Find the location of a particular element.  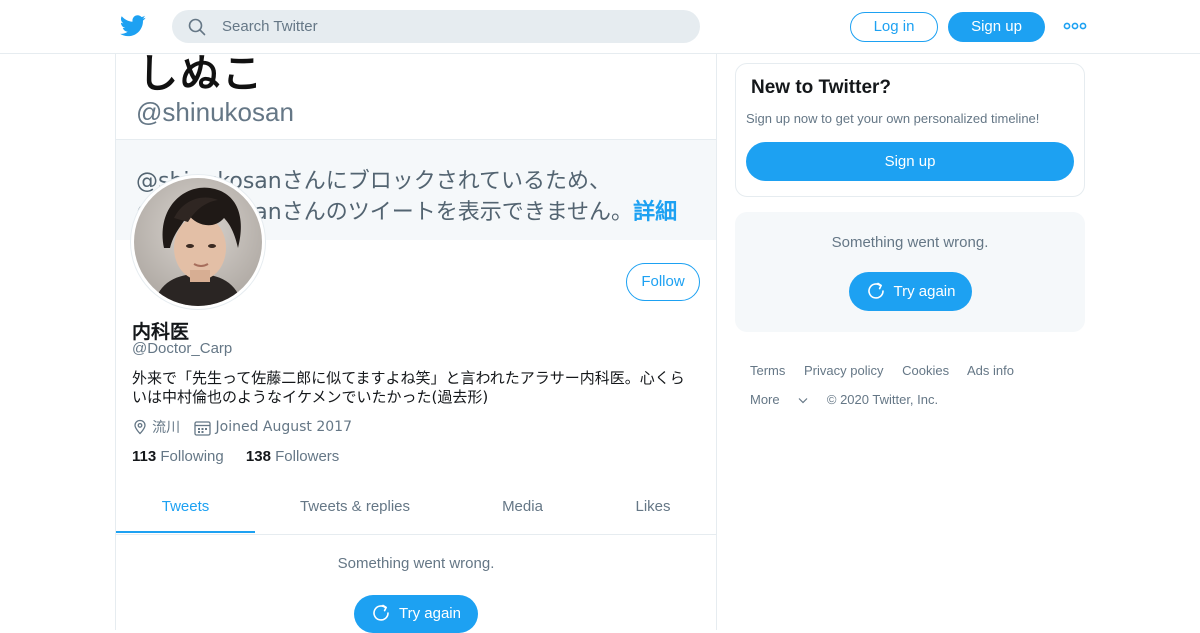

new-to-twitter-title: New to Twitter? is located at coordinates (821, 87).